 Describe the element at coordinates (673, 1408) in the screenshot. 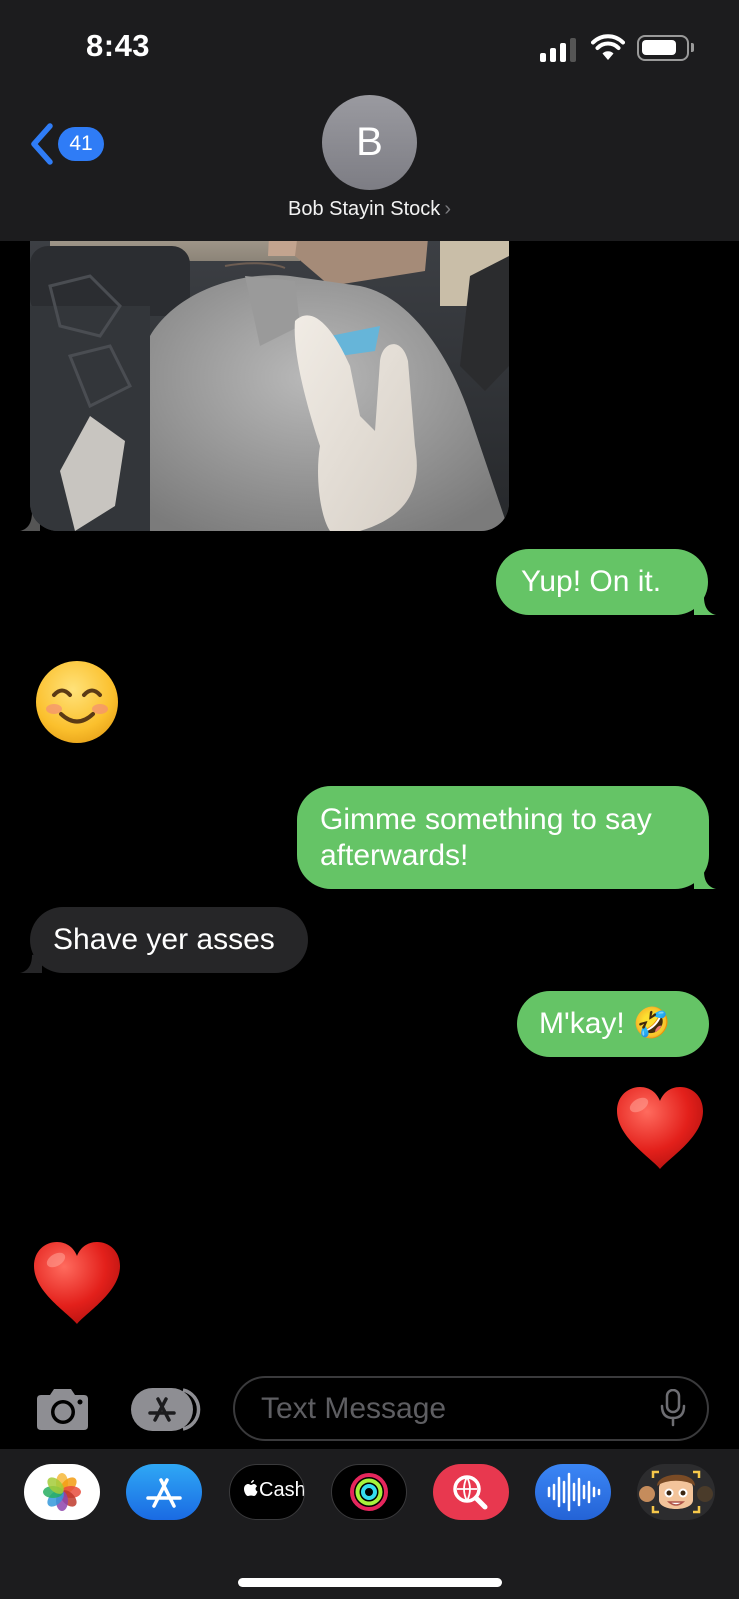

I see `microphone-icon` at that location.